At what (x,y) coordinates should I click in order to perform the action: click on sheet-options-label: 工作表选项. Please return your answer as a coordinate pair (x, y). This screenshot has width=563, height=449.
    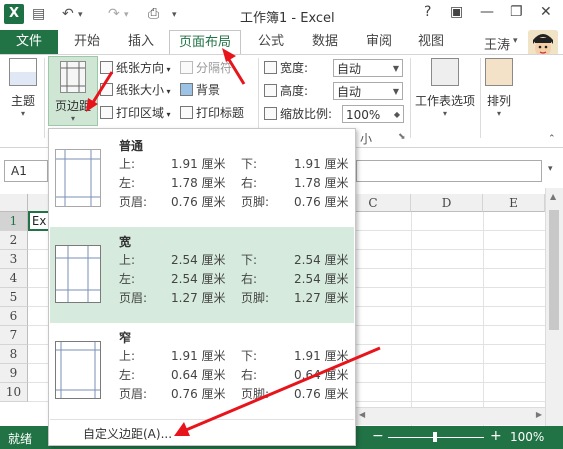
    Looking at the image, I should click on (444, 101).